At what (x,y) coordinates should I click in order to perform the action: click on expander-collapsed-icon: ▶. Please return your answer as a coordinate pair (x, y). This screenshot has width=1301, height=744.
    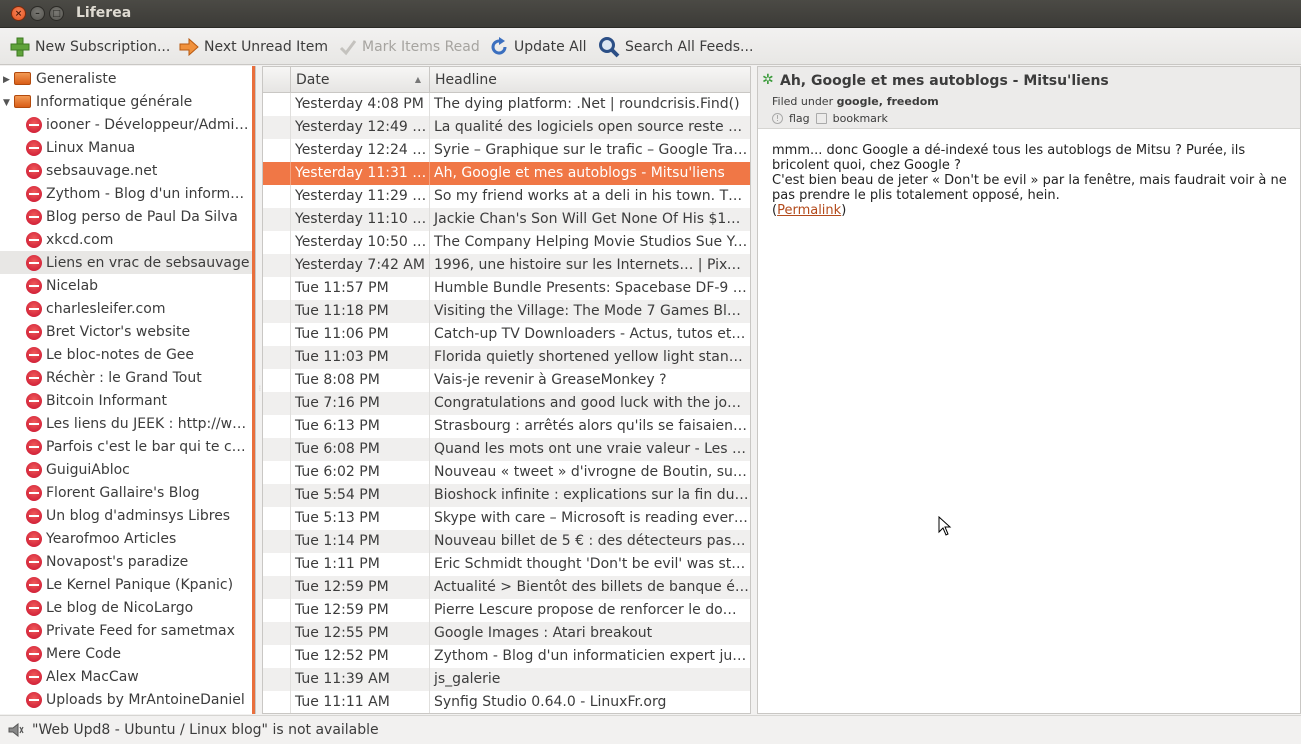
    Looking at the image, I should click on (6, 80).